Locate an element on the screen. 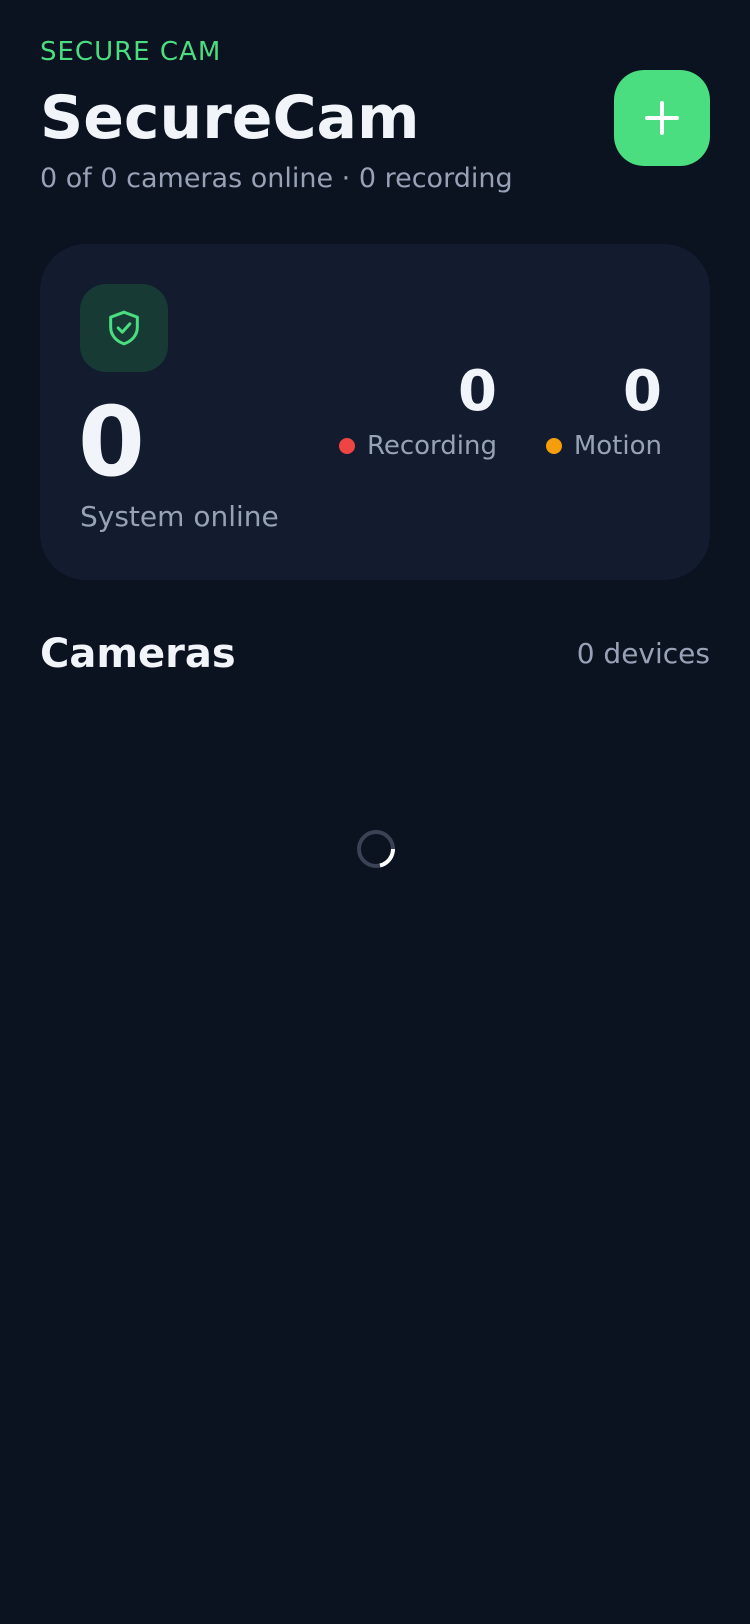 The width and height of the screenshot is (750, 1624). loading-spinner-icon is located at coordinates (376, 849).